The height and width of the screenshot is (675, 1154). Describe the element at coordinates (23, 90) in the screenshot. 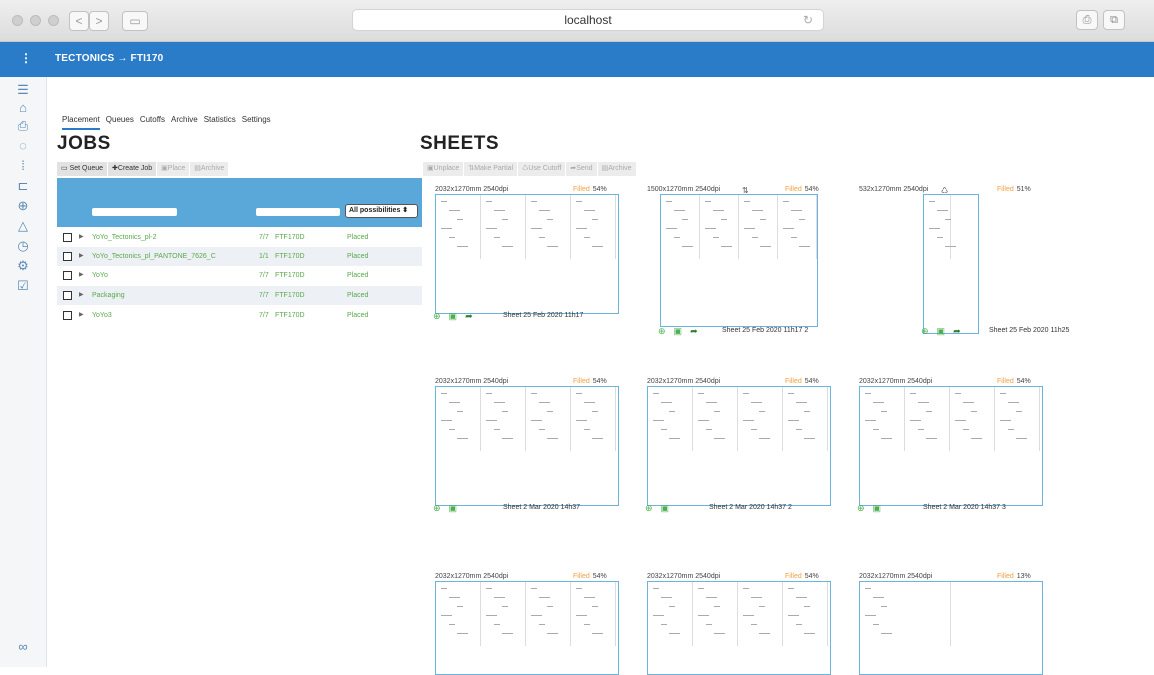

I see `layers-icon: ☰` at that location.